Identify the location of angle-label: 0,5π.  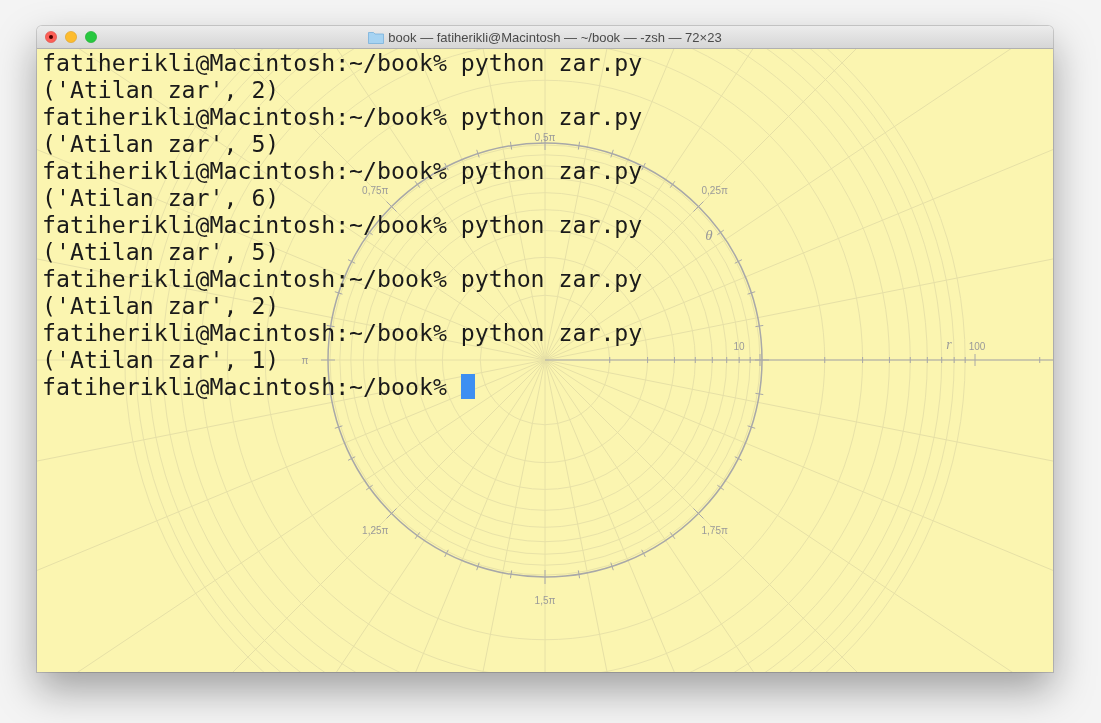
(545, 137).